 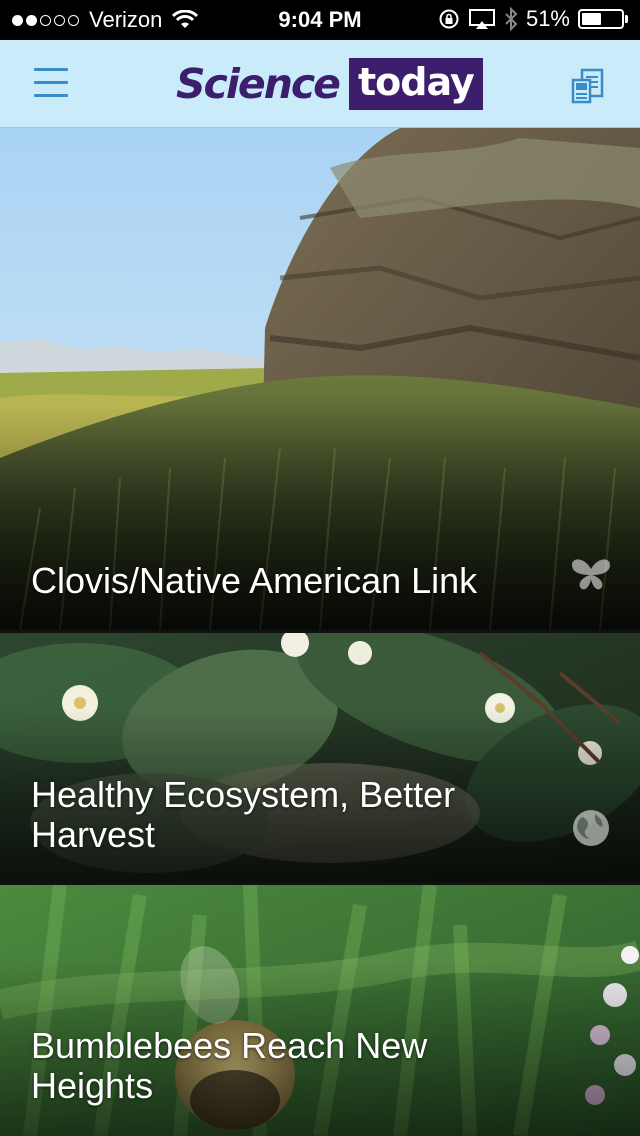 What do you see at coordinates (290, 815) in the screenshot?
I see `article-title: Healthy Ecosystem, Better Harvest` at bounding box center [290, 815].